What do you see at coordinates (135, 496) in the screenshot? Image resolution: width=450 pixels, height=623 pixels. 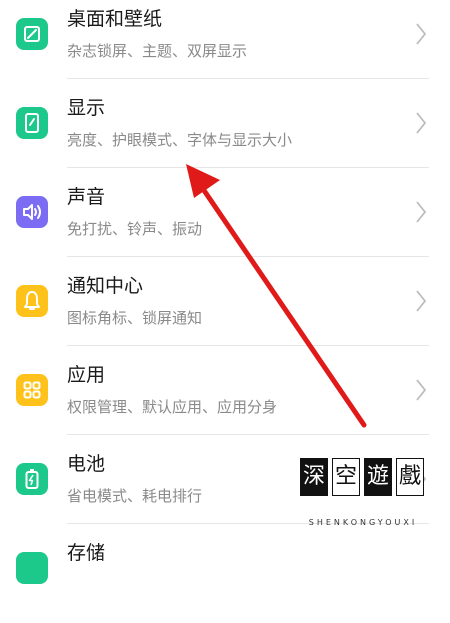 I see `settings-item-subtitle: 省电模式、耗电排行` at bounding box center [135, 496].